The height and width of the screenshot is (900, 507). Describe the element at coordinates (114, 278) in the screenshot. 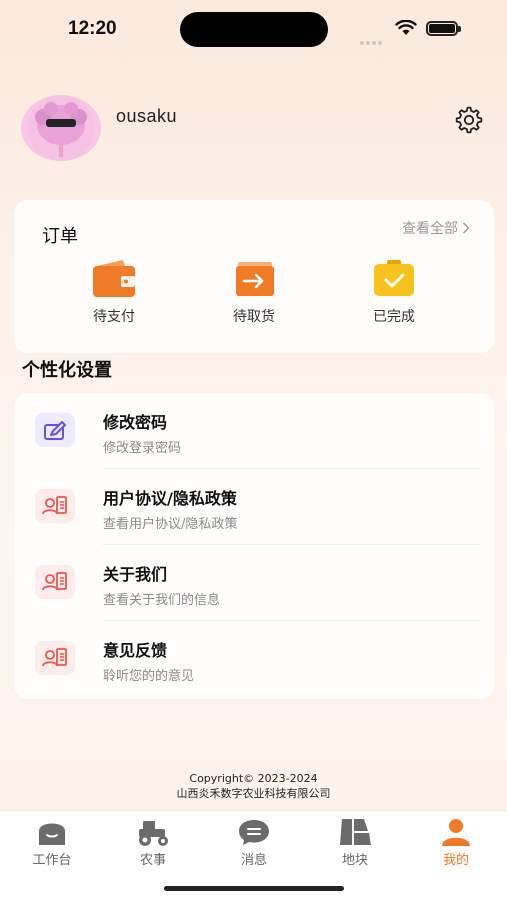

I see `wallet-icon` at that location.